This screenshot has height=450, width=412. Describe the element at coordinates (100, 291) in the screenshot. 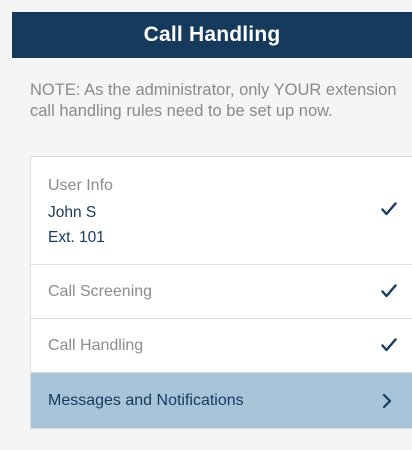

I see `call-screening-label: Call Screening` at that location.